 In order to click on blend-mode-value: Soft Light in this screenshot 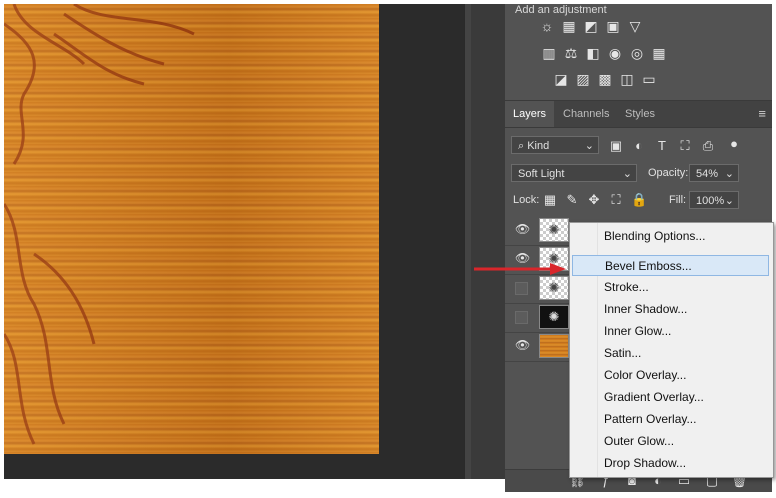, I will do `click(541, 174)`.